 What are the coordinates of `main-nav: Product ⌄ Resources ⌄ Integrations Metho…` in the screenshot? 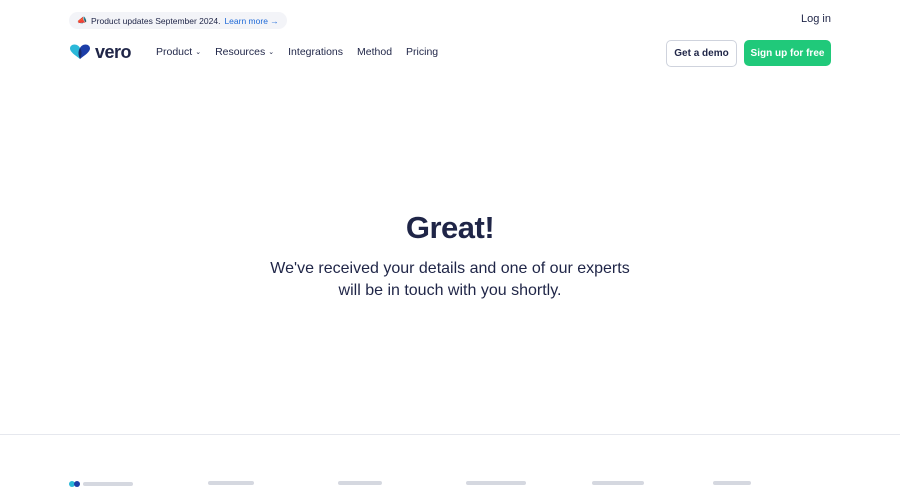 It's located at (297, 52).